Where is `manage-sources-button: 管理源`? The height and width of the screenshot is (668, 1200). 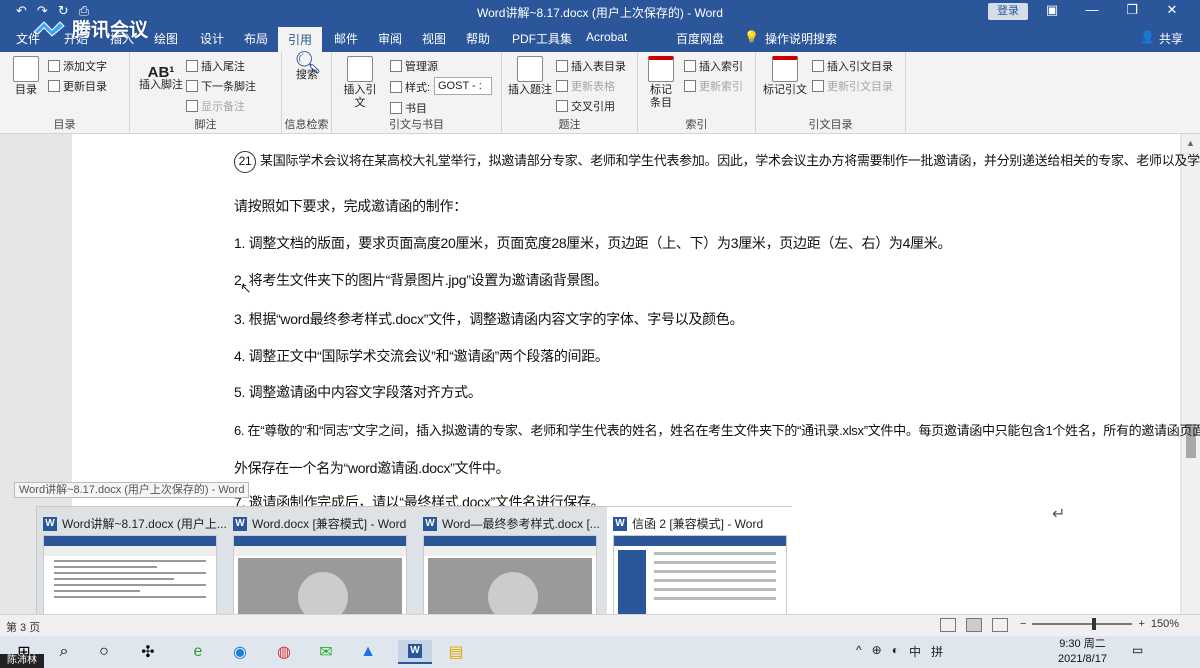 manage-sources-button: 管理源 is located at coordinates (414, 66).